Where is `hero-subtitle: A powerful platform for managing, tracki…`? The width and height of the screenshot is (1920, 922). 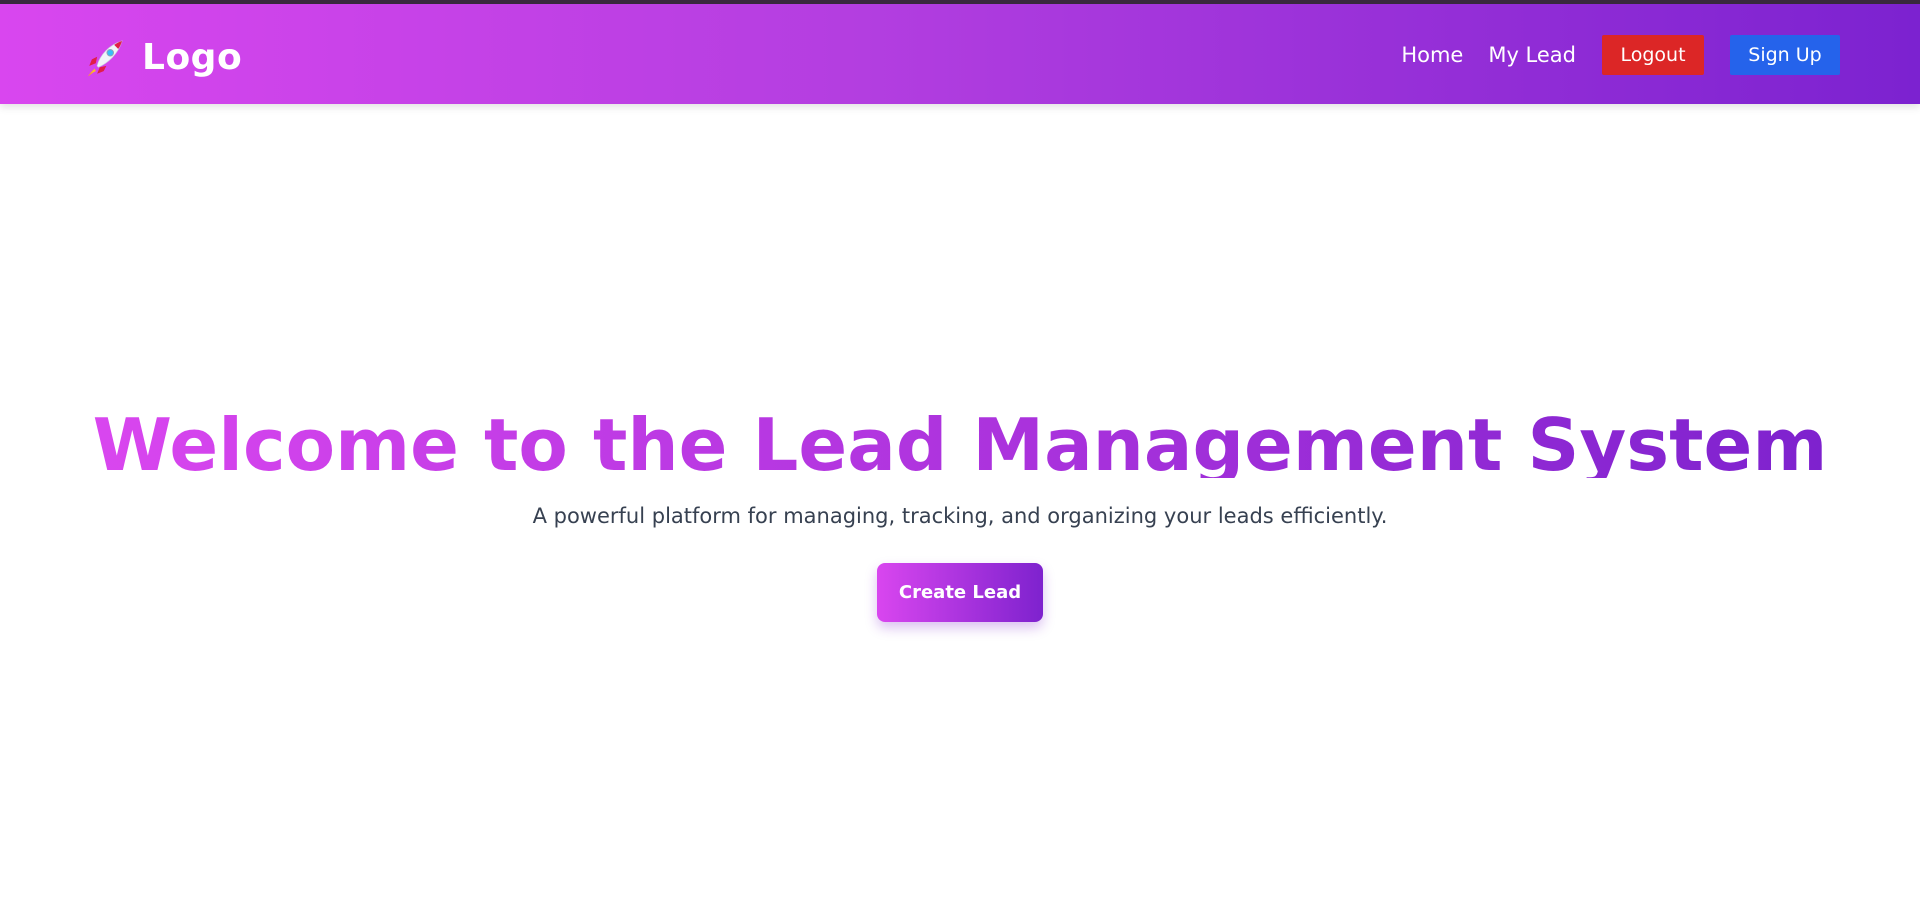 hero-subtitle: A powerful platform for managing, tracki… is located at coordinates (960, 516).